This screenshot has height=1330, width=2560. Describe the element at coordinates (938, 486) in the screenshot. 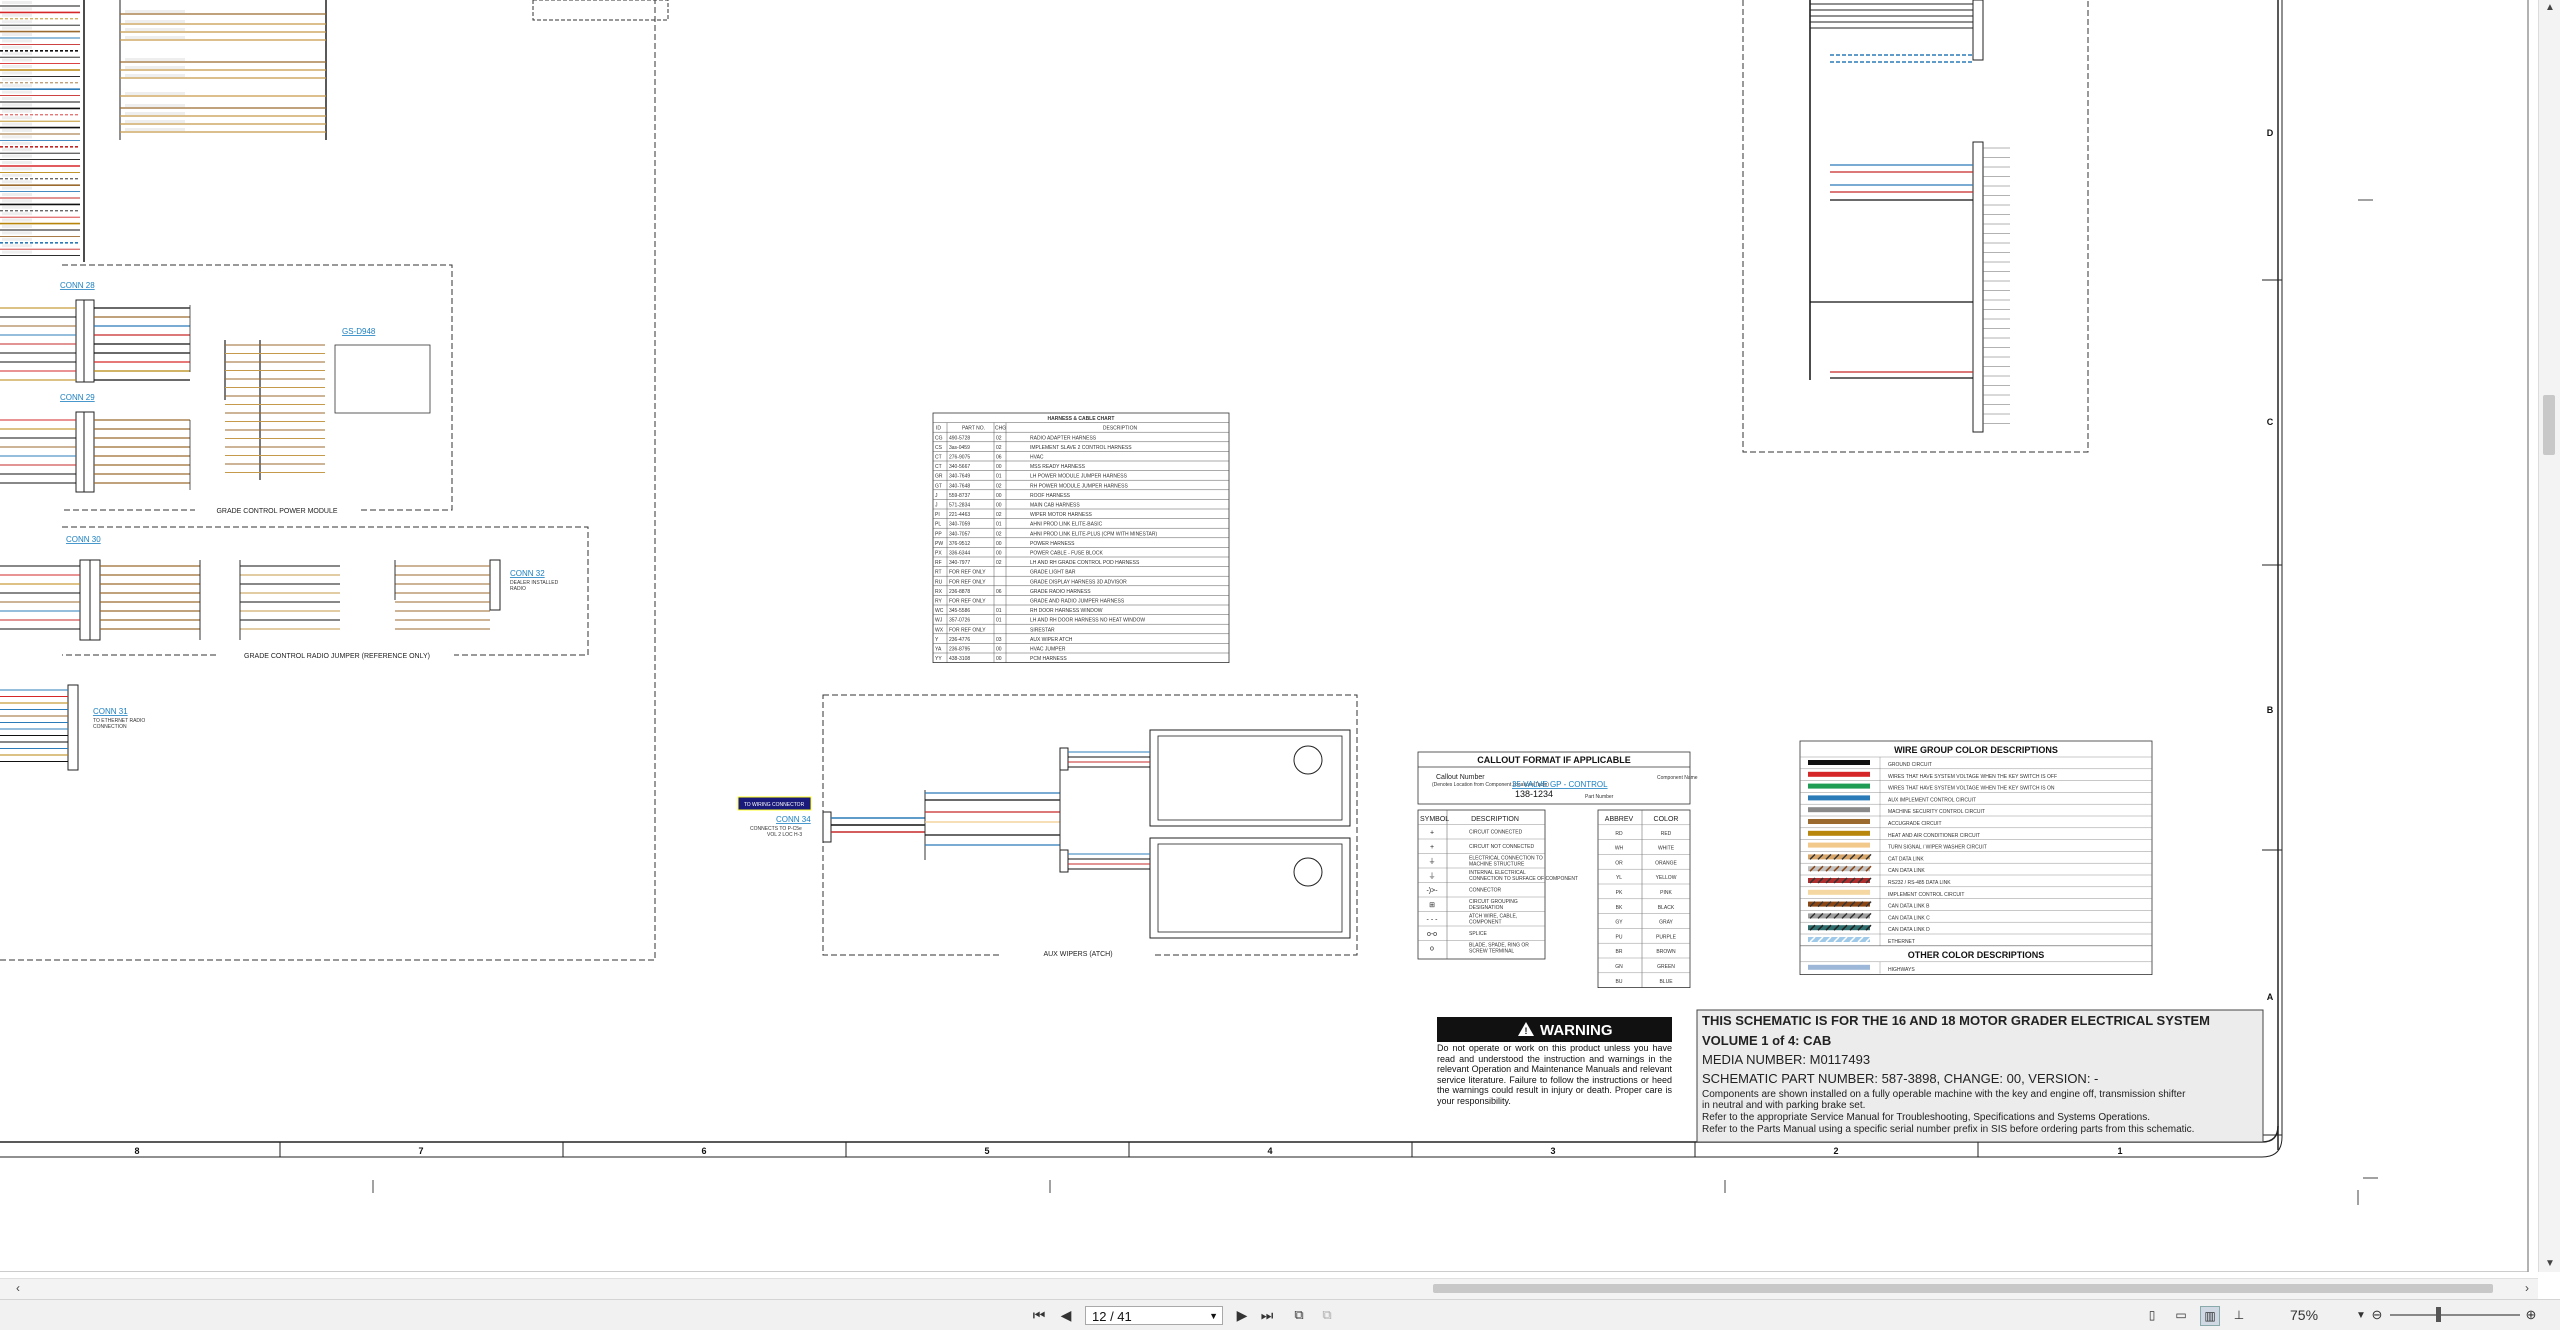

I see `chart-cell: GT` at that location.